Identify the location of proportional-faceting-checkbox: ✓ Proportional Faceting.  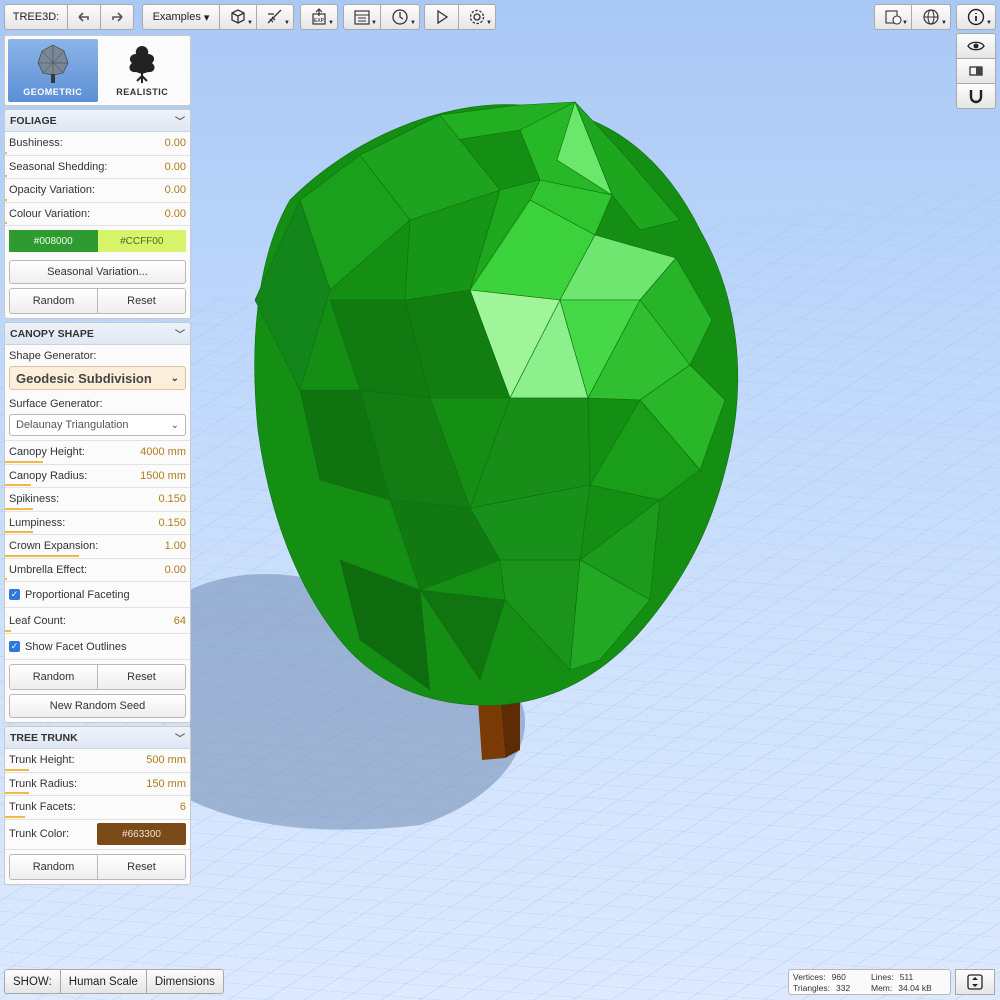
(97, 595).